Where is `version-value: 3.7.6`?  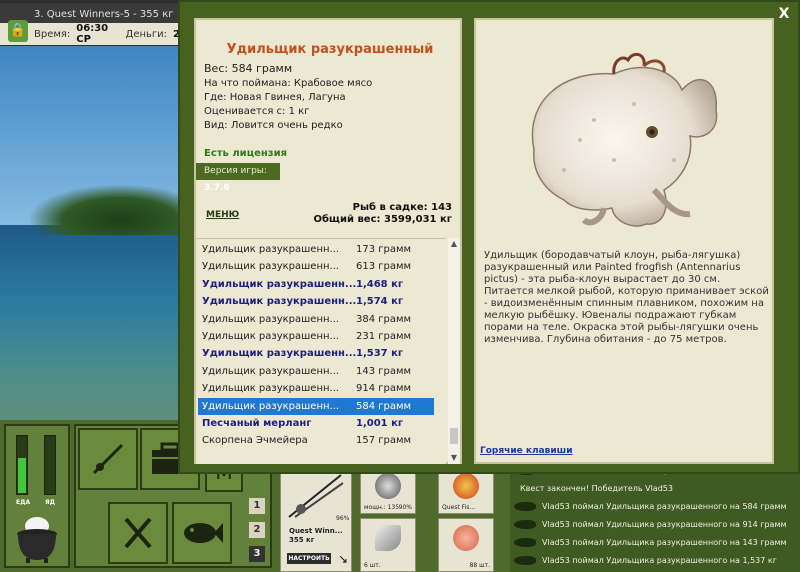 version-value: 3.7.6 is located at coordinates (217, 188).